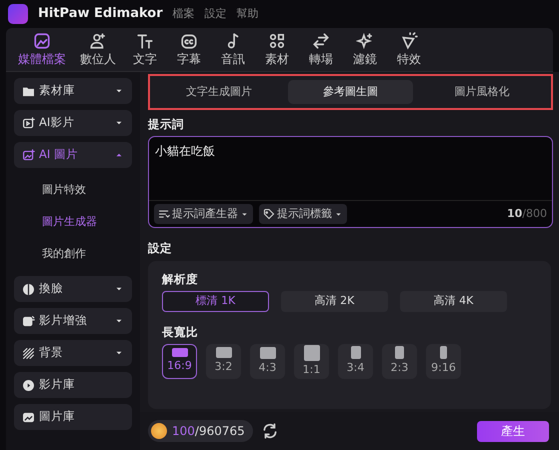 This screenshot has width=559, height=450. I want to click on sidebar-item: 素材庫, so click(73, 91).